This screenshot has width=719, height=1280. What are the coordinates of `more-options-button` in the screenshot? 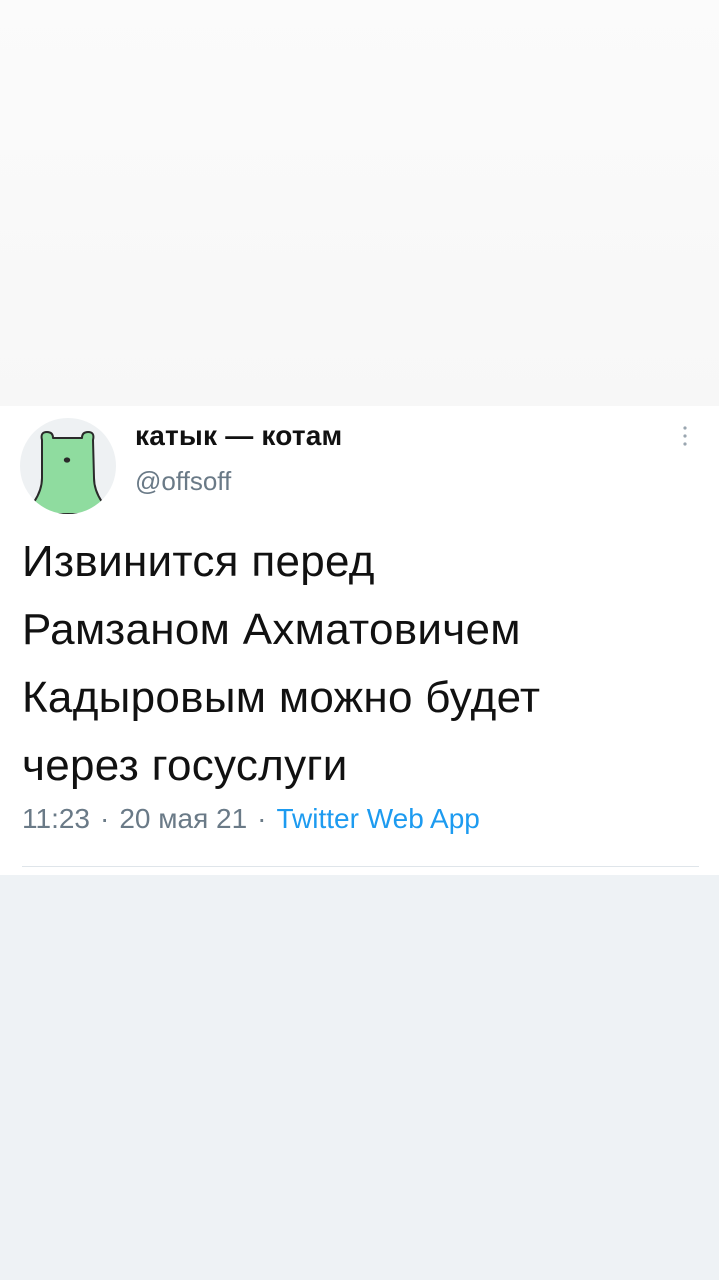 It's located at (685, 436).